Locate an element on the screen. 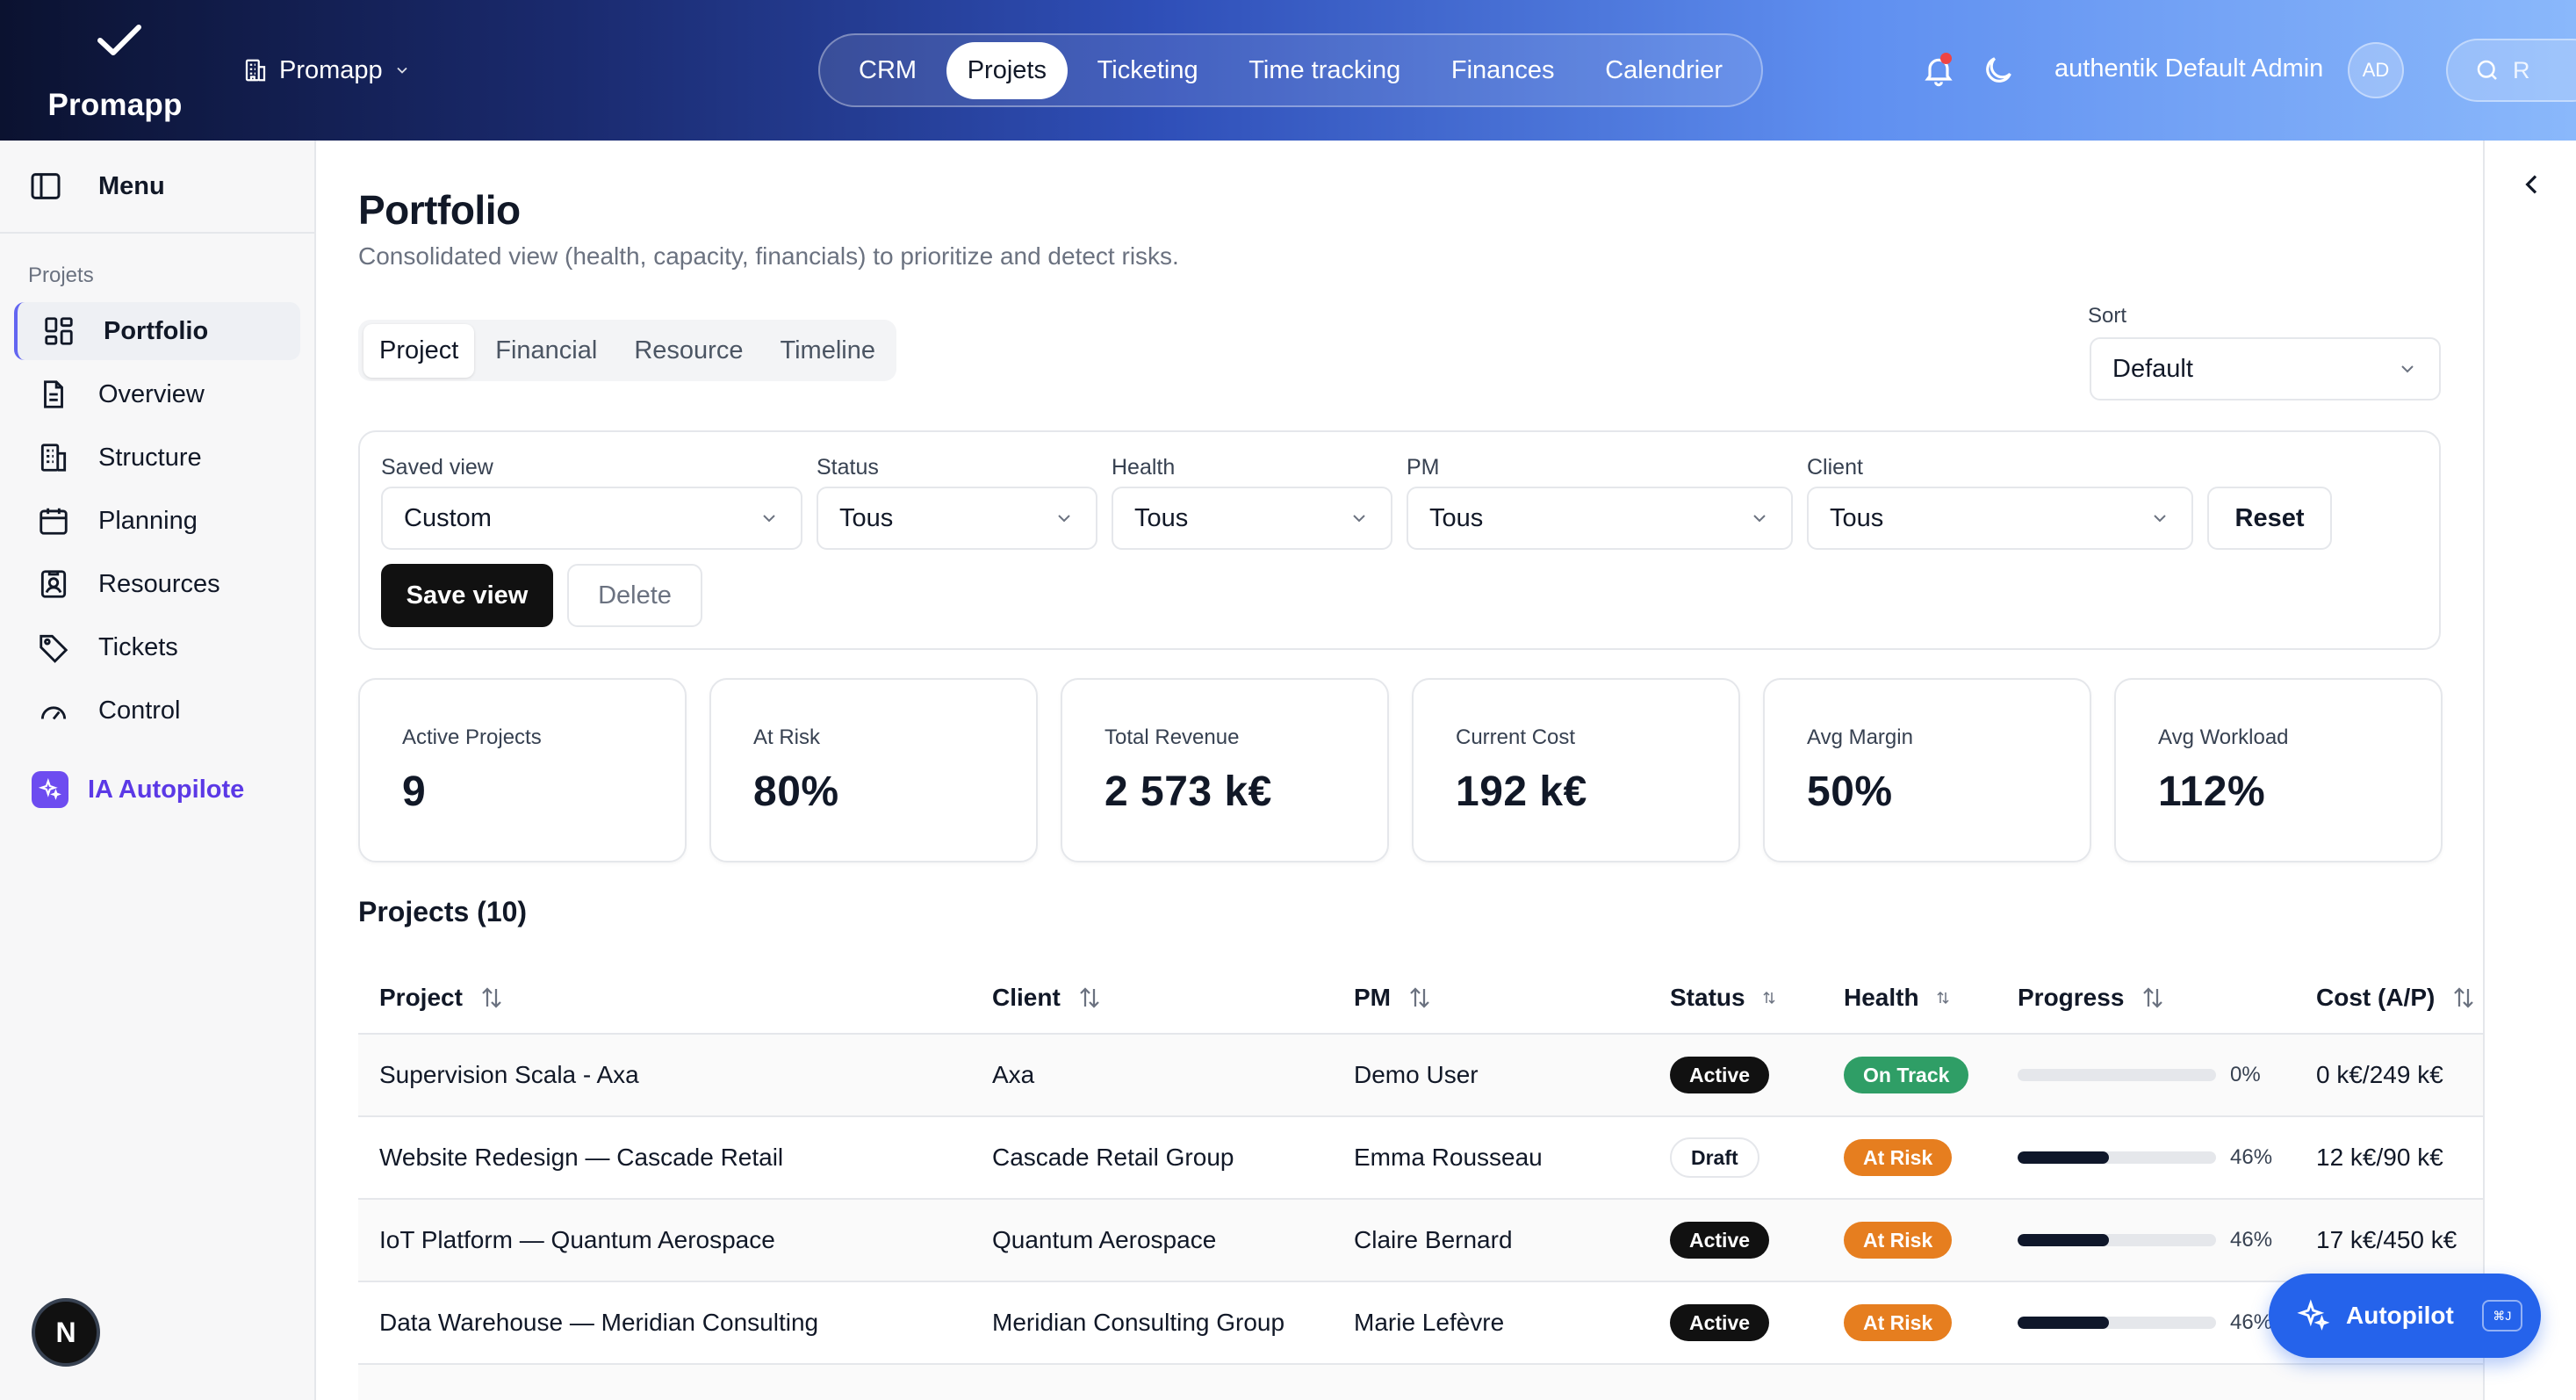  column-header-project: Project is located at coordinates (442, 998).